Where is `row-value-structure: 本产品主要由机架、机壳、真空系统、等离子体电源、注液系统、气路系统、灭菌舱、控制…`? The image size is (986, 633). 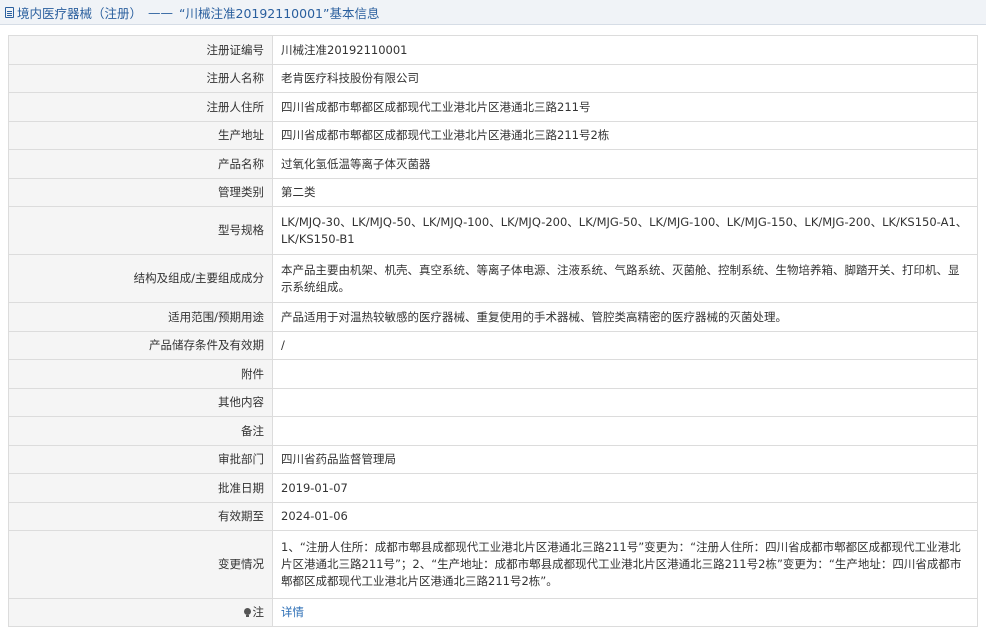 row-value-structure: 本产品主要由机架、机壳、真空系统、等离子体电源、注液系统、气路系统、灭菌舱、控制… is located at coordinates (625, 278).